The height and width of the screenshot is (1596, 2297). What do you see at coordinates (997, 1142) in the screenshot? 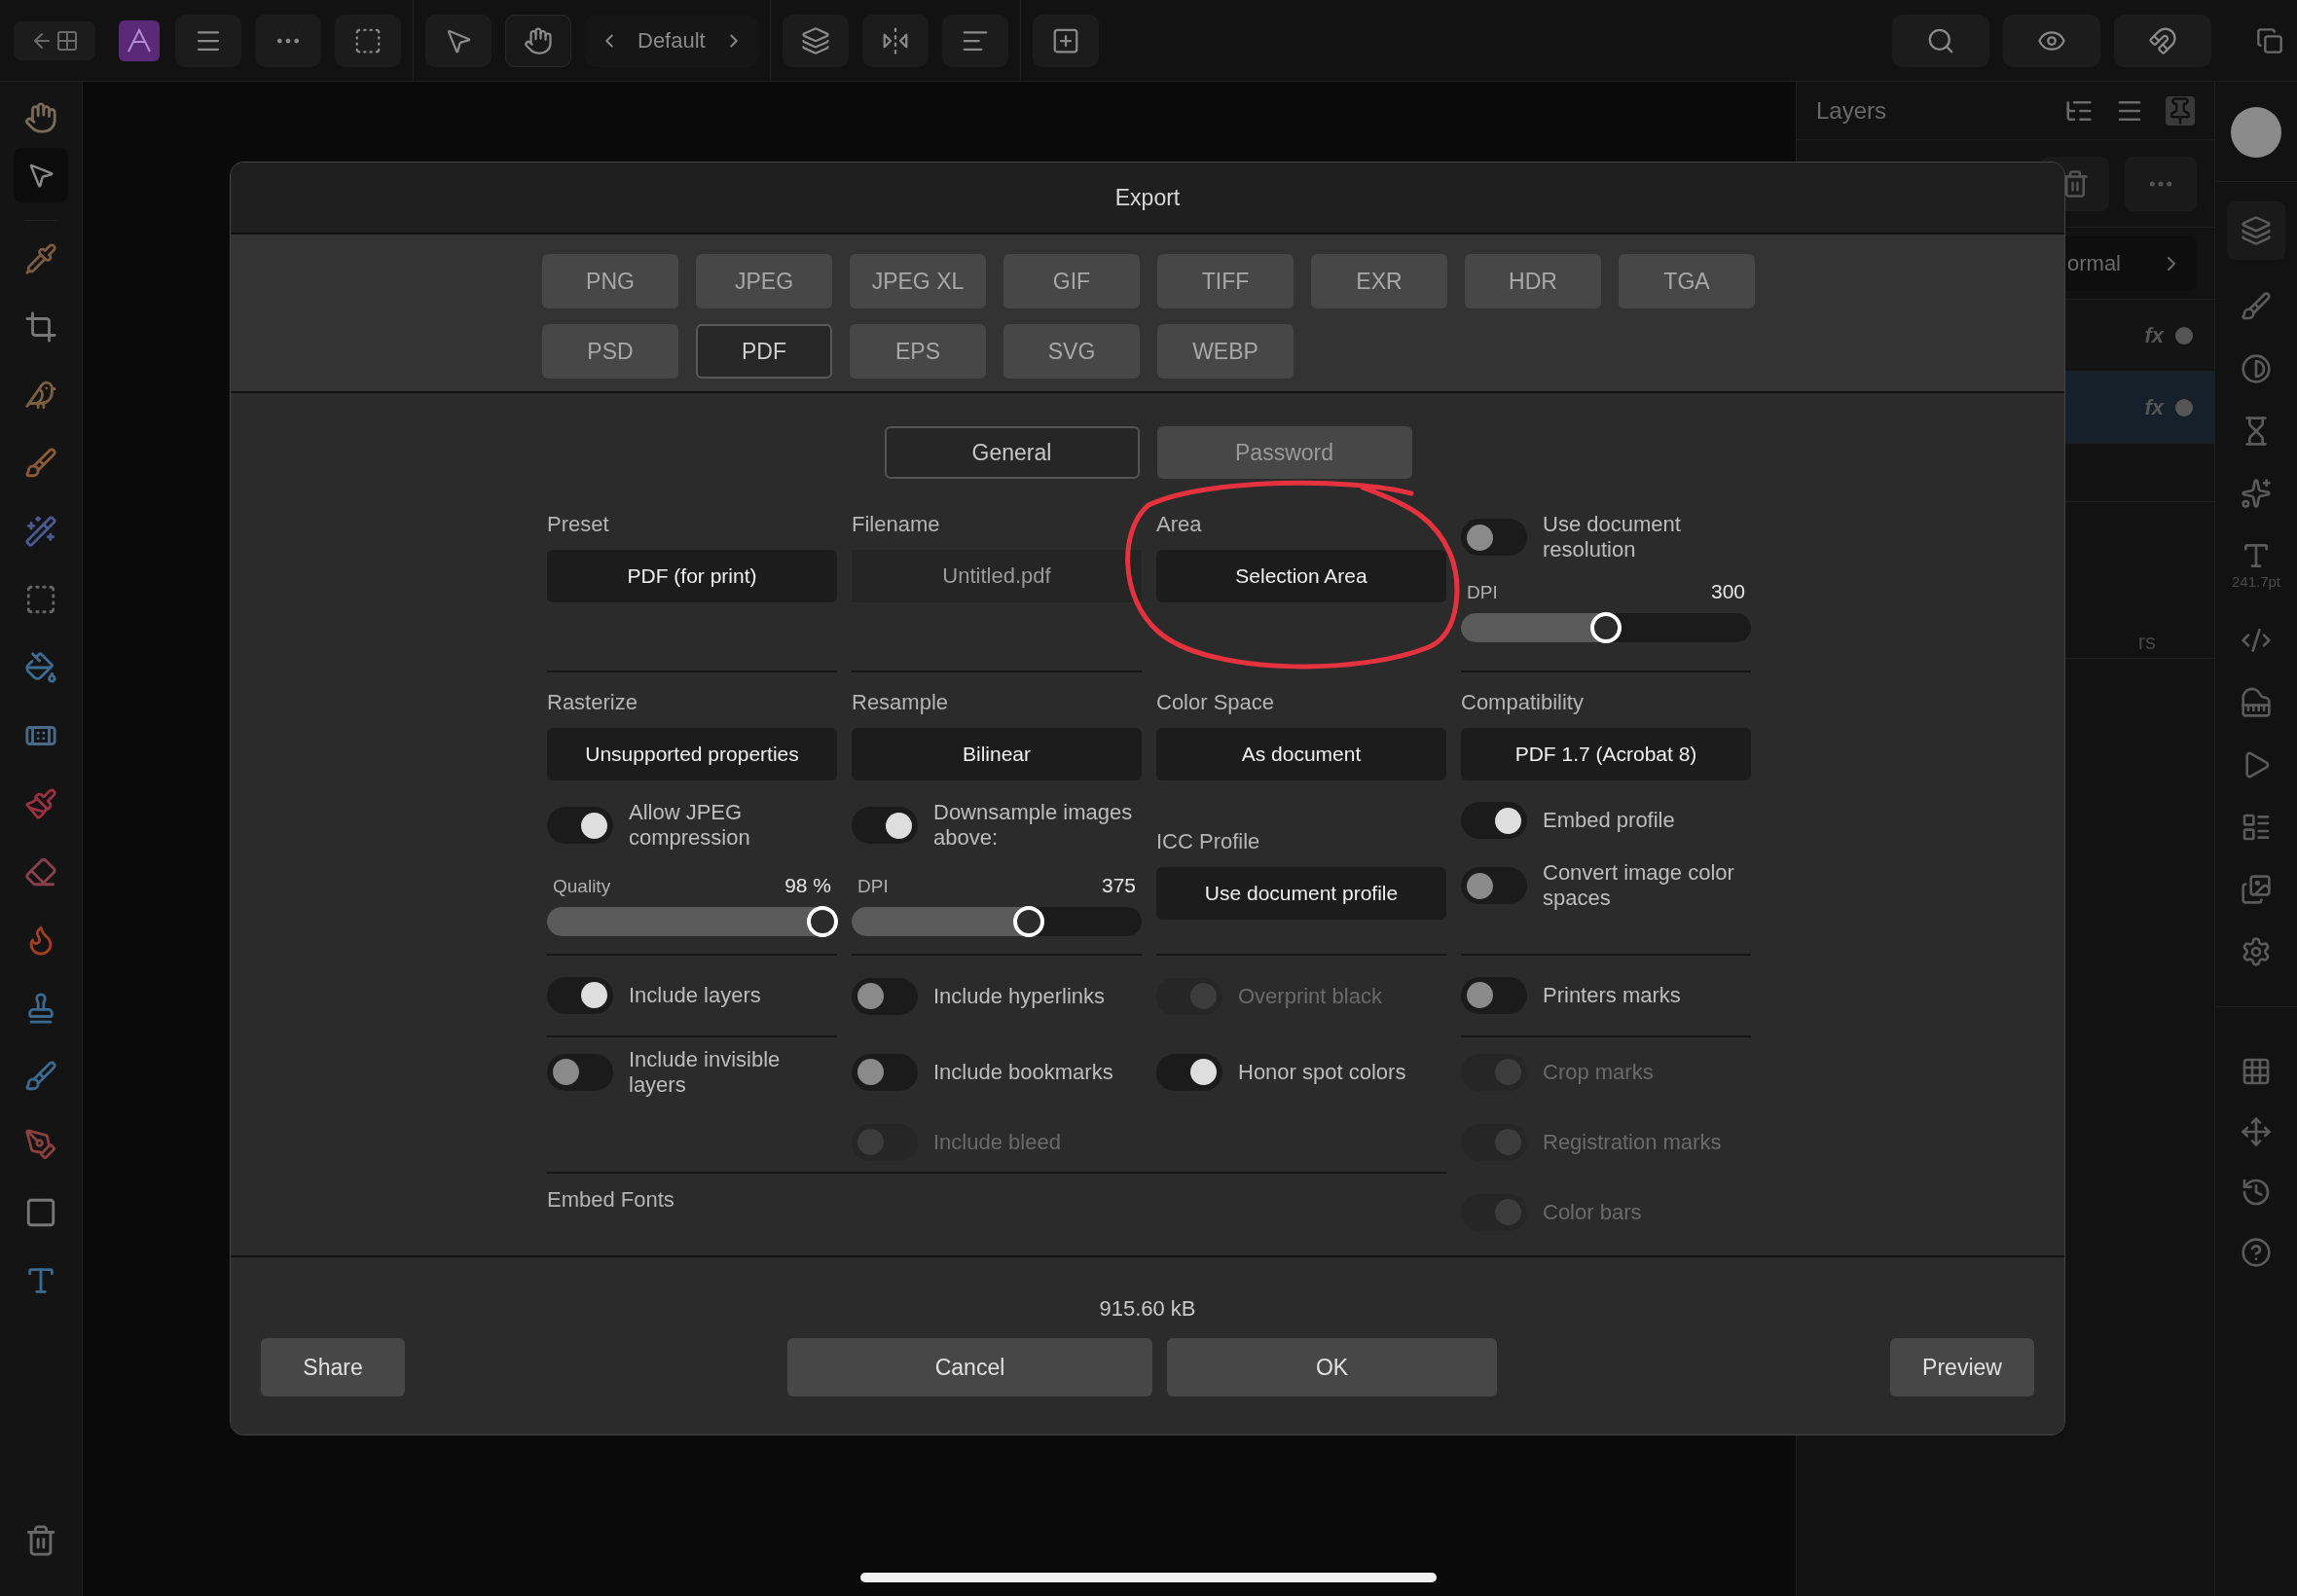
I see `toggle-label: Include bleed` at bounding box center [997, 1142].